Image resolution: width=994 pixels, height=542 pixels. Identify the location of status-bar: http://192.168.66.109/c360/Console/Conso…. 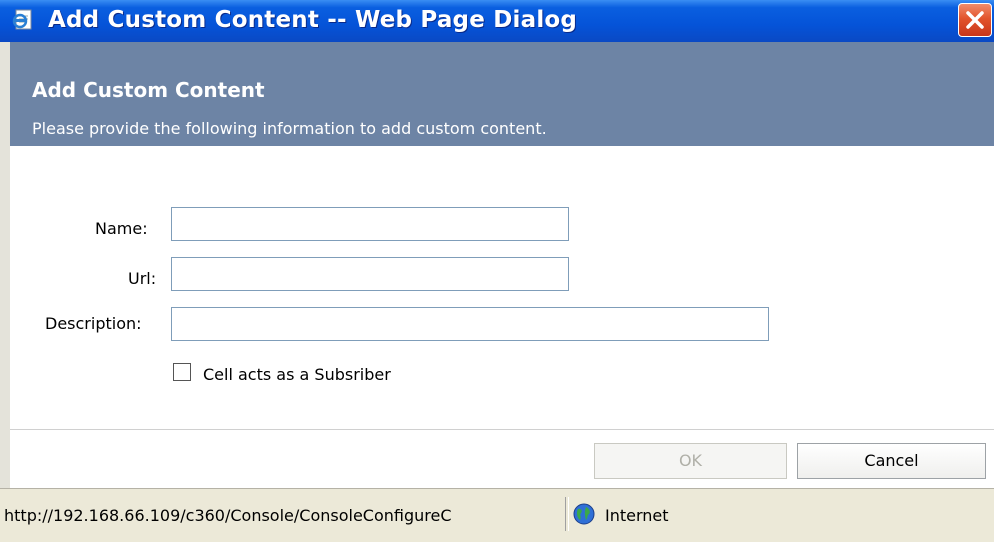
(497, 515).